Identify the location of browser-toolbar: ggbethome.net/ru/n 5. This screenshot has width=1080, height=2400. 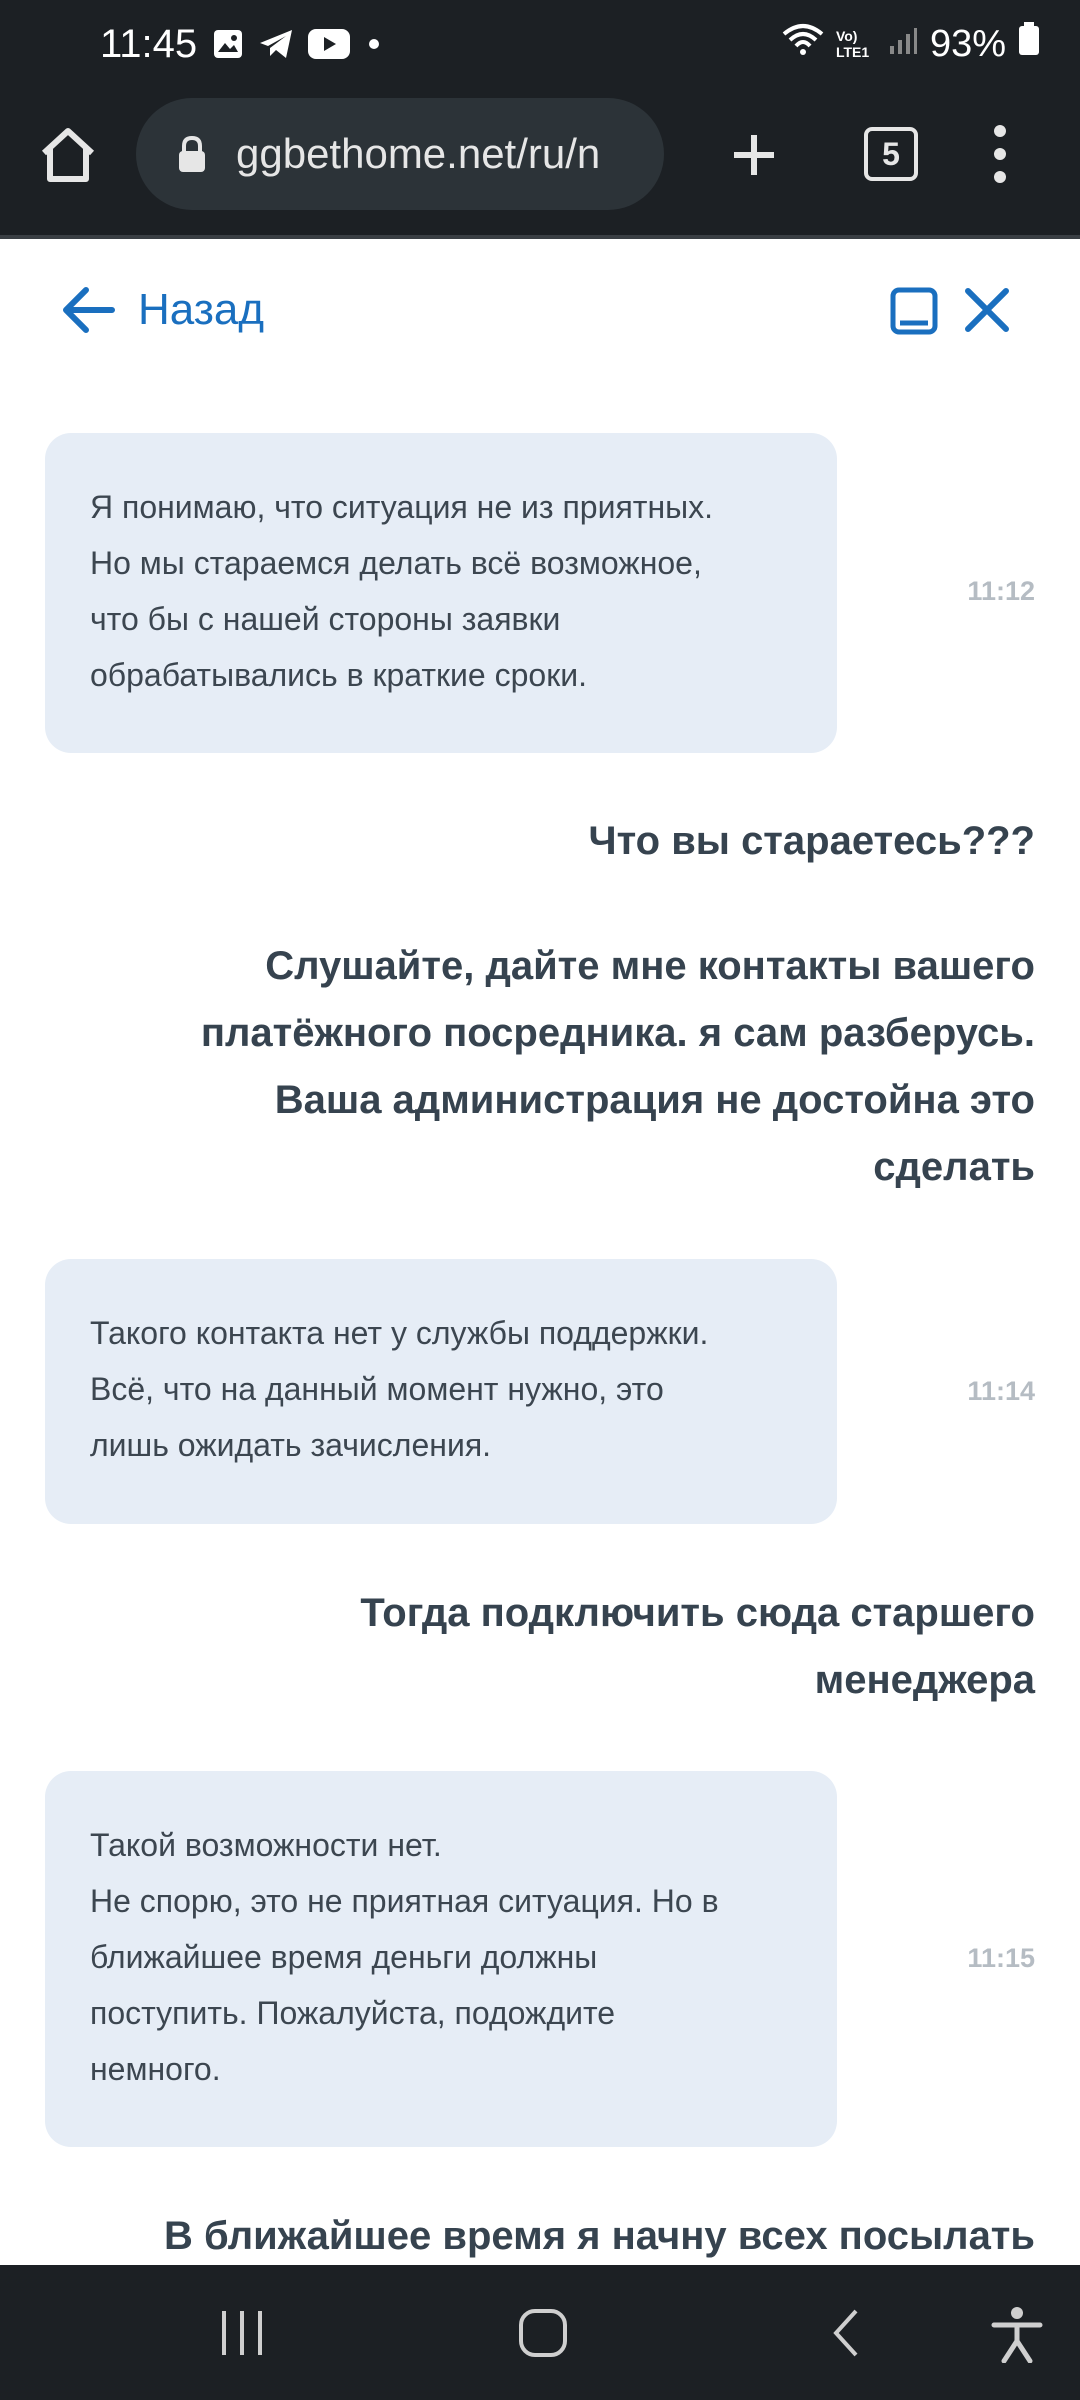
(540, 167).